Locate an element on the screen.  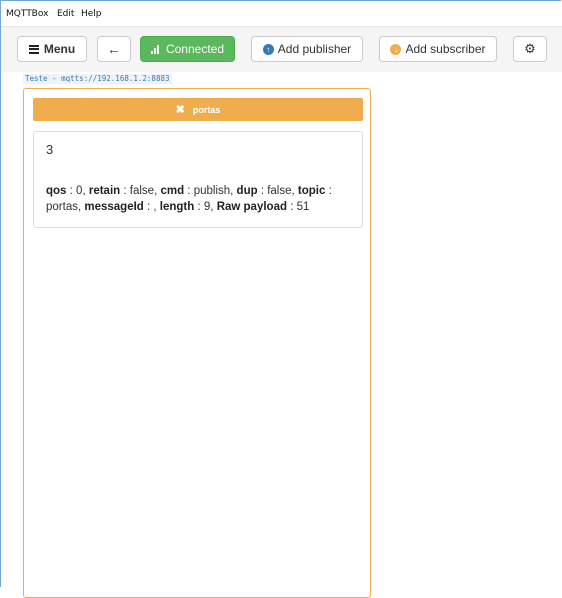
settings-button: ⚙ is located at coordinates (530, 49).